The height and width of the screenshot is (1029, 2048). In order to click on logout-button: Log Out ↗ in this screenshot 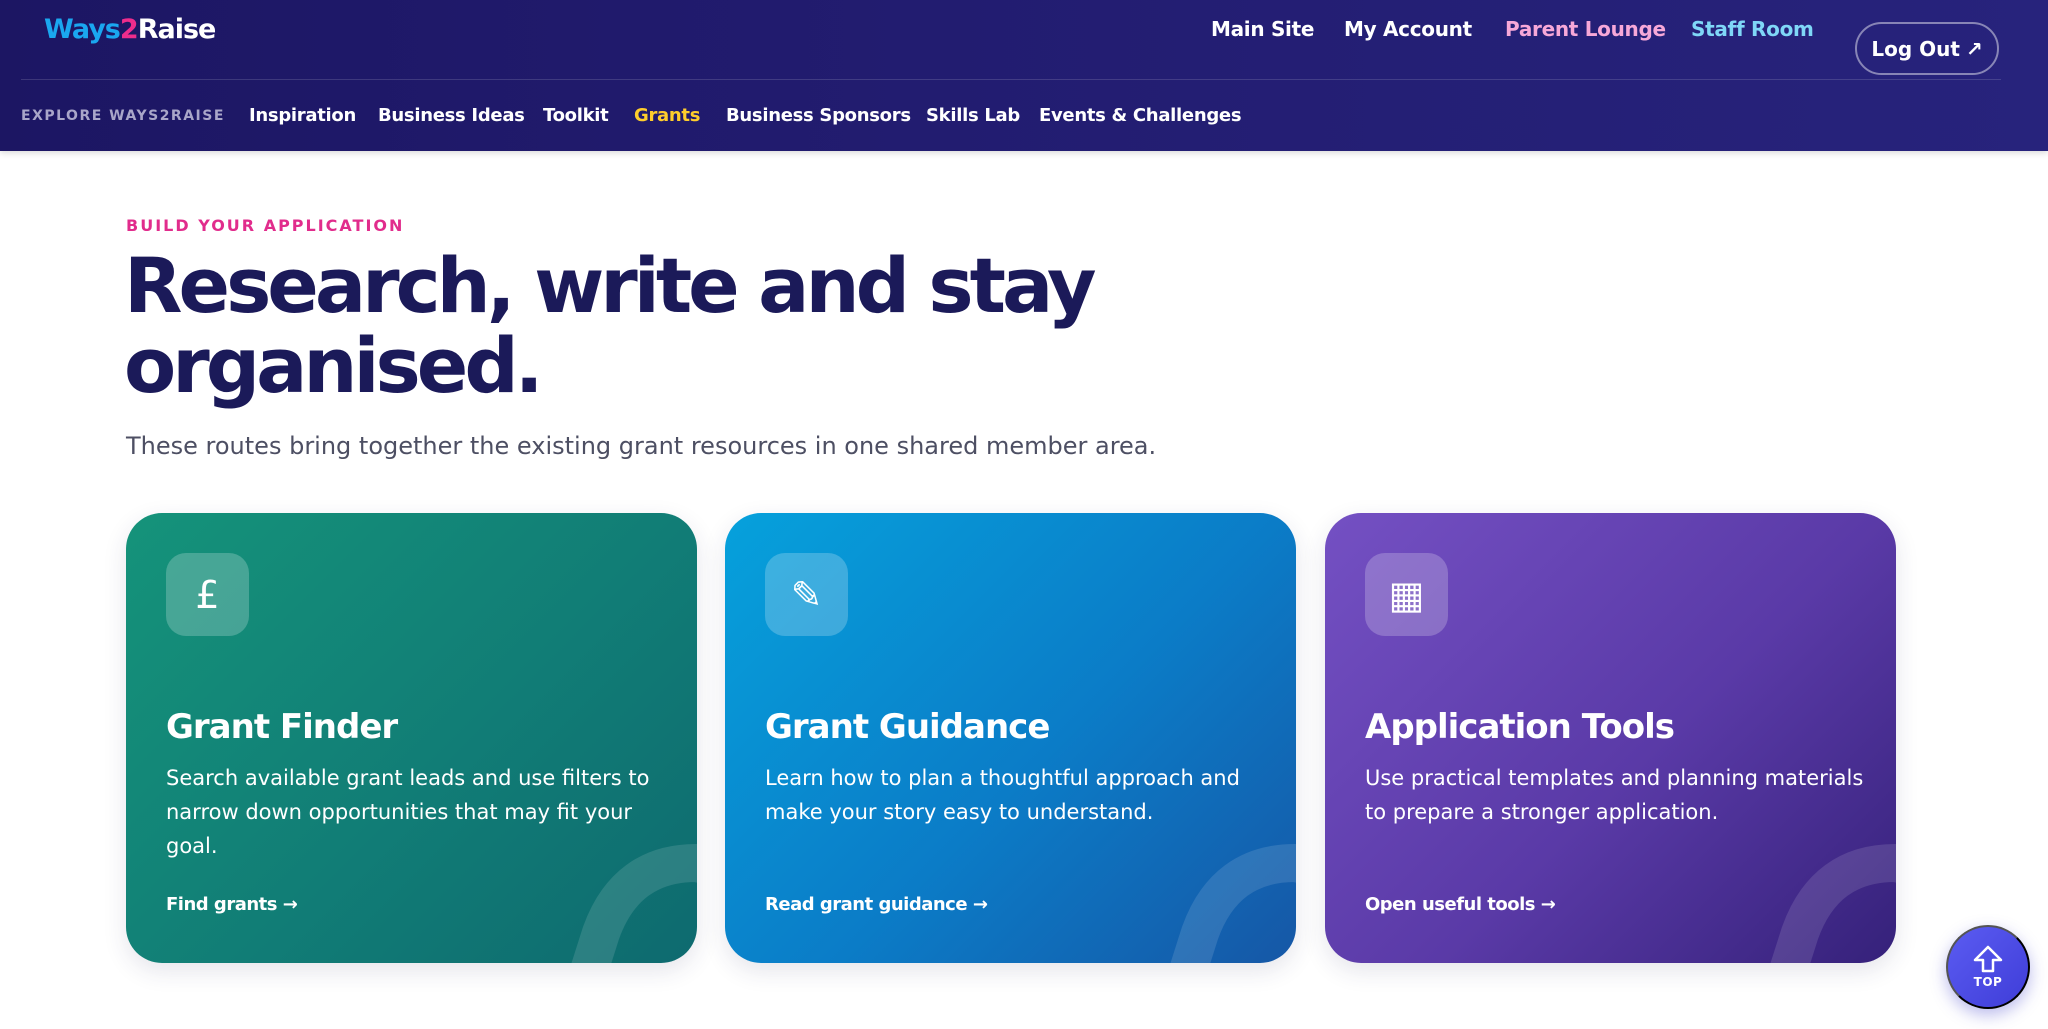, I will do `click(1927, 48)`.